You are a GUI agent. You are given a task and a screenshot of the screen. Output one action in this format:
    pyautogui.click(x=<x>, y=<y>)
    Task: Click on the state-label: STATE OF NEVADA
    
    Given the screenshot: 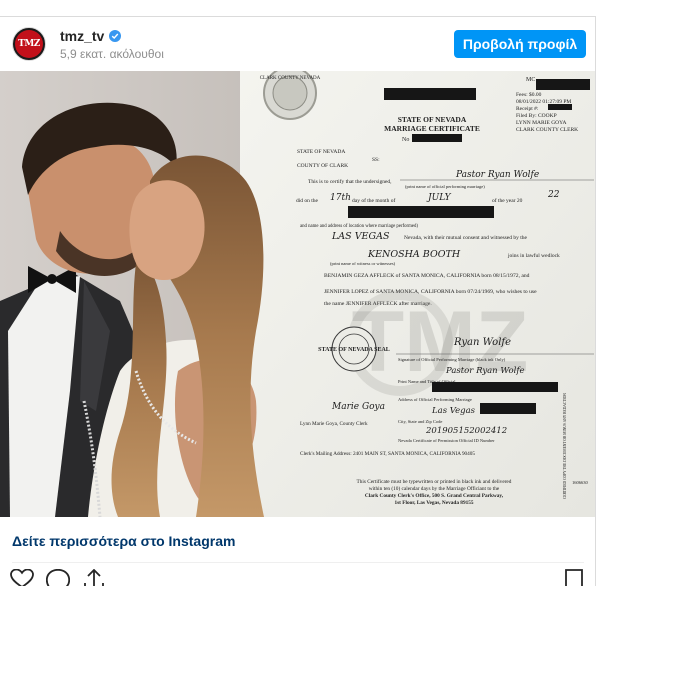 What is the action you would take?
    pyautogui.click(x=321, y=152)
    